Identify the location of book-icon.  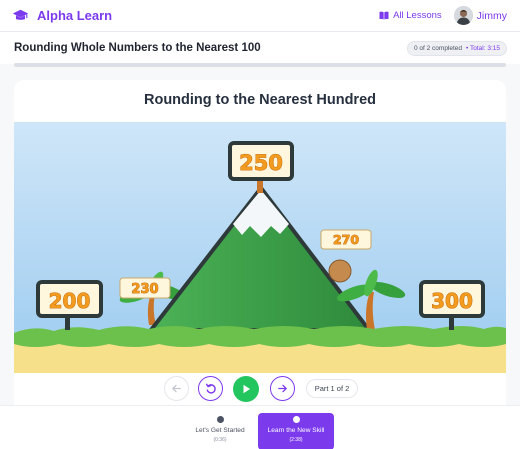
(384, 15).